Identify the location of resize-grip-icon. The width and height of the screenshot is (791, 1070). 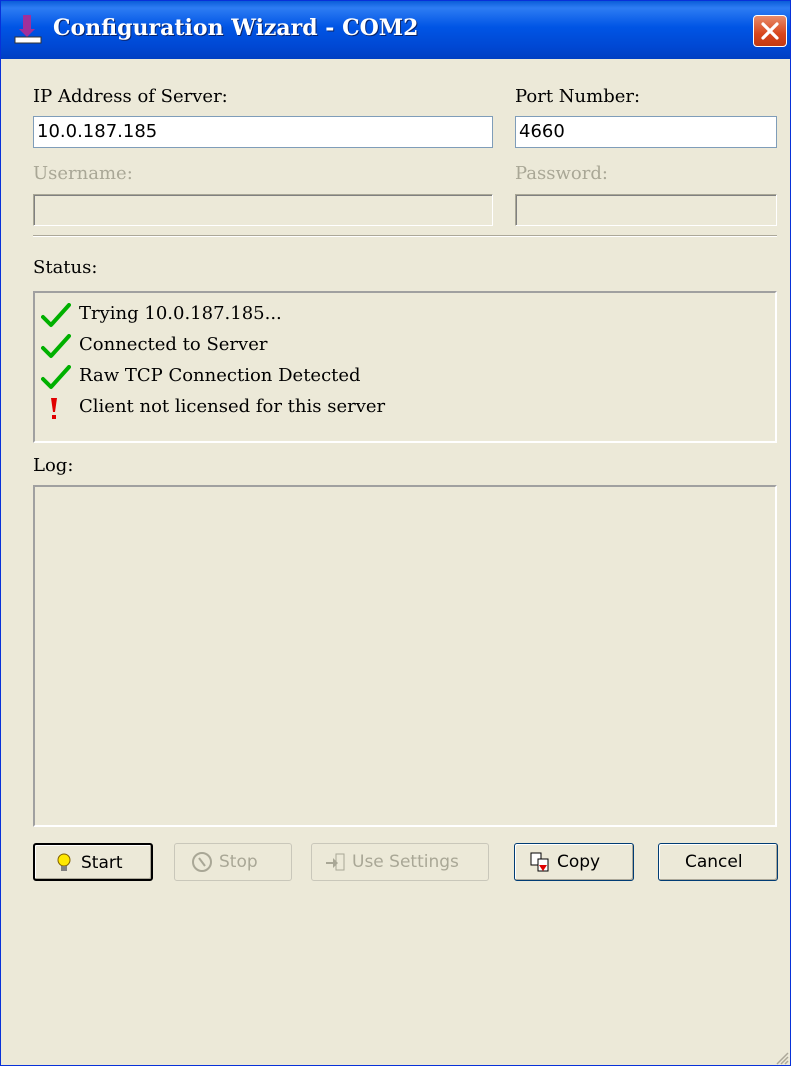
(782, 1060).